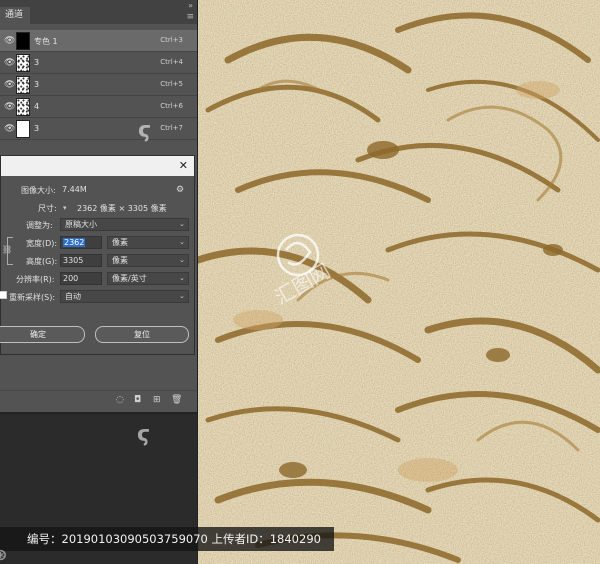 The width and height of the screenshot is (600, 564). Describe the element at coordinates (42, 261) in the screenshot. I see `height-label: 高度(G):` at that location.